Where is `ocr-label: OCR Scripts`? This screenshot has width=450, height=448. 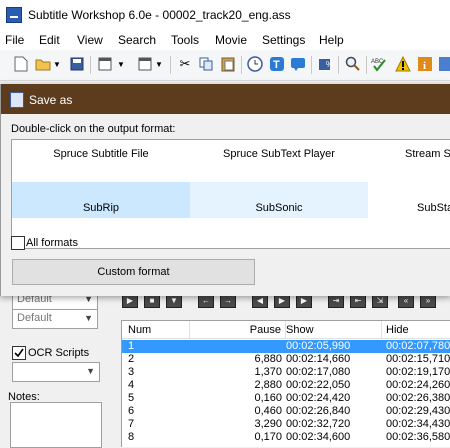 ocr-label: OCR Scripts is located at coordinates (59, 353).